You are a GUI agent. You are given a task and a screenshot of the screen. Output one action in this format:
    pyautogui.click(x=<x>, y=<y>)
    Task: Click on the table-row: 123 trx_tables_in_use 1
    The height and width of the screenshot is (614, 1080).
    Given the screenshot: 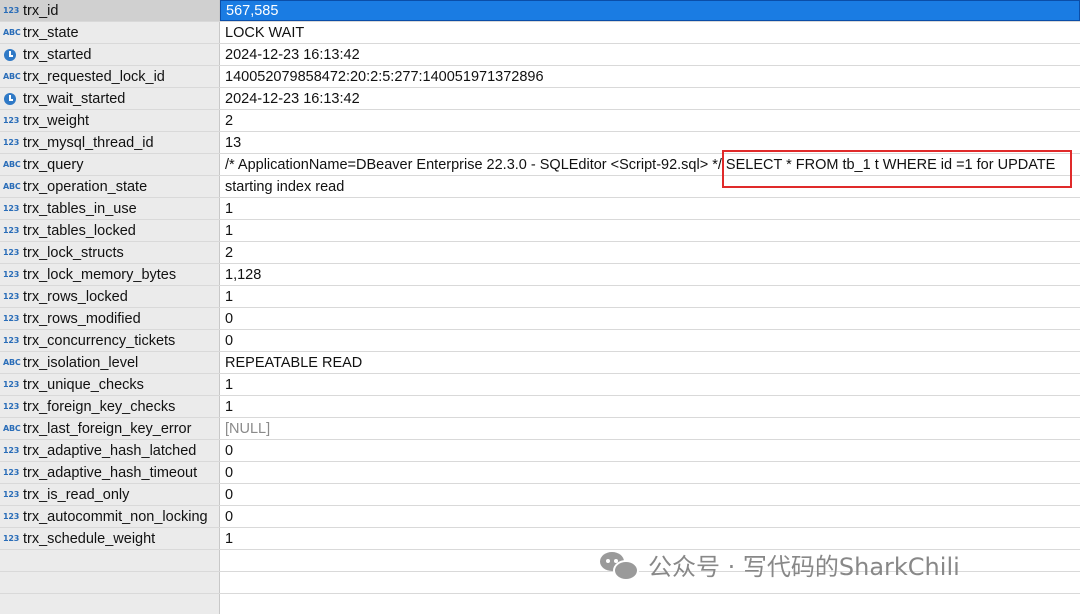 What is the action you would take?
    pyautogui.click(x=540, y=209)
    